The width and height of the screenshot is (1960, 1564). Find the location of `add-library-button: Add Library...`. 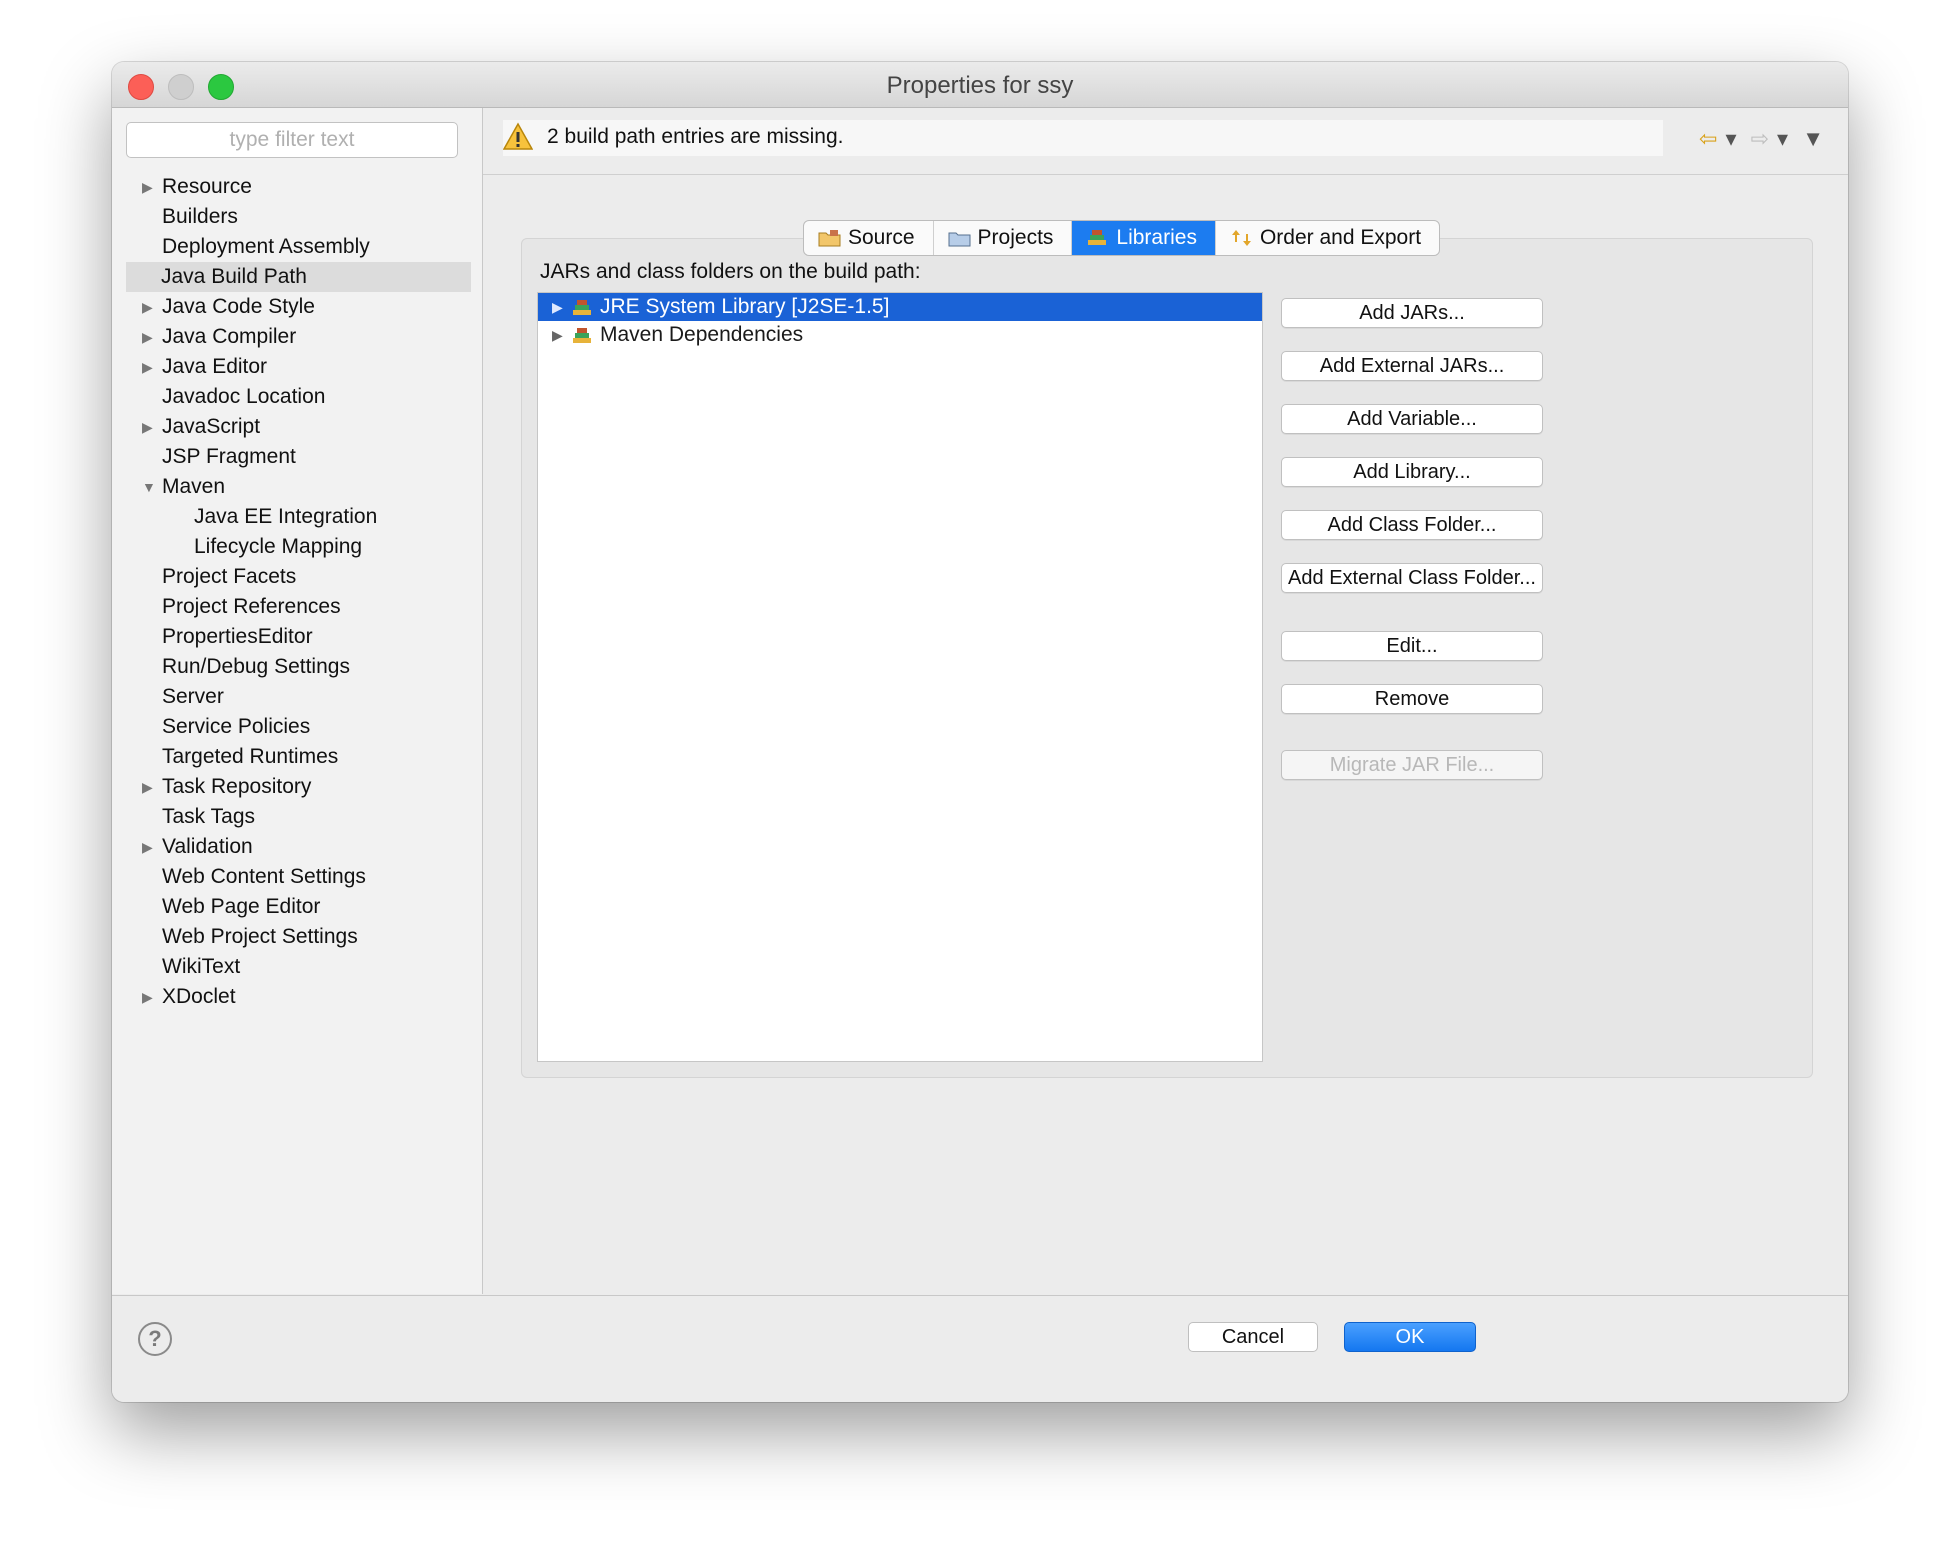

add-library-button: Add Library... is located at coordinates (1412, 472).